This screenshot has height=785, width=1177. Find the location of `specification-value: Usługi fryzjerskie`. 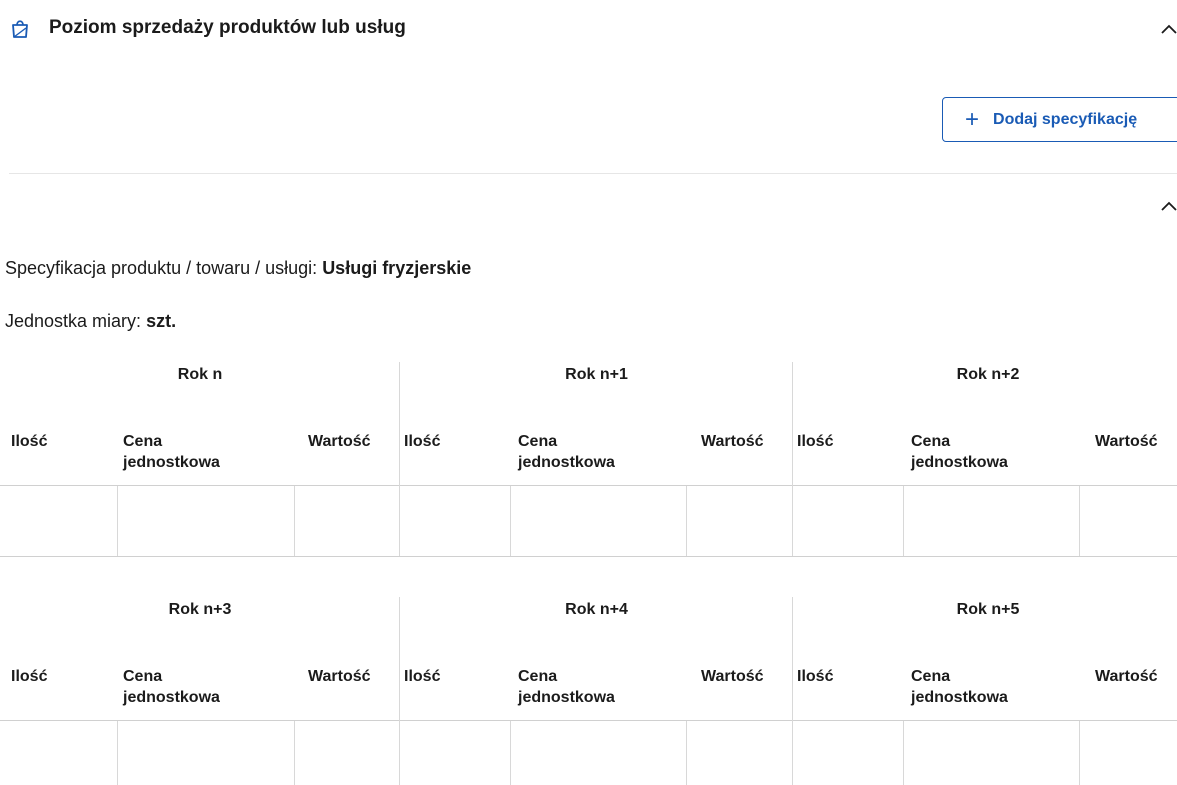

specification-value: Usługi fryzjerskie is located at coordinates (397, 268).